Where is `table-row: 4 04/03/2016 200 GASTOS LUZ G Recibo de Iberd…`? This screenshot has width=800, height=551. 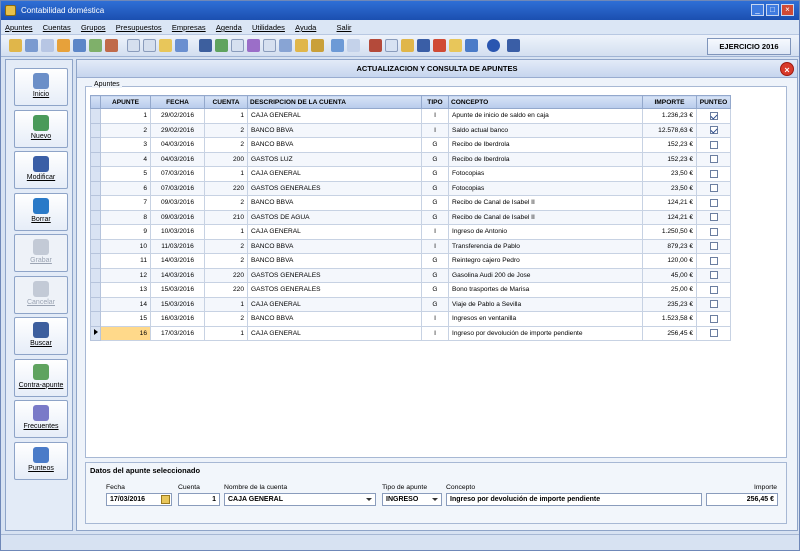 table-row: 4 04/03/2016 200 GASTOS LUZ G Recibo de Iberd… is located at coordinates (438, 159).